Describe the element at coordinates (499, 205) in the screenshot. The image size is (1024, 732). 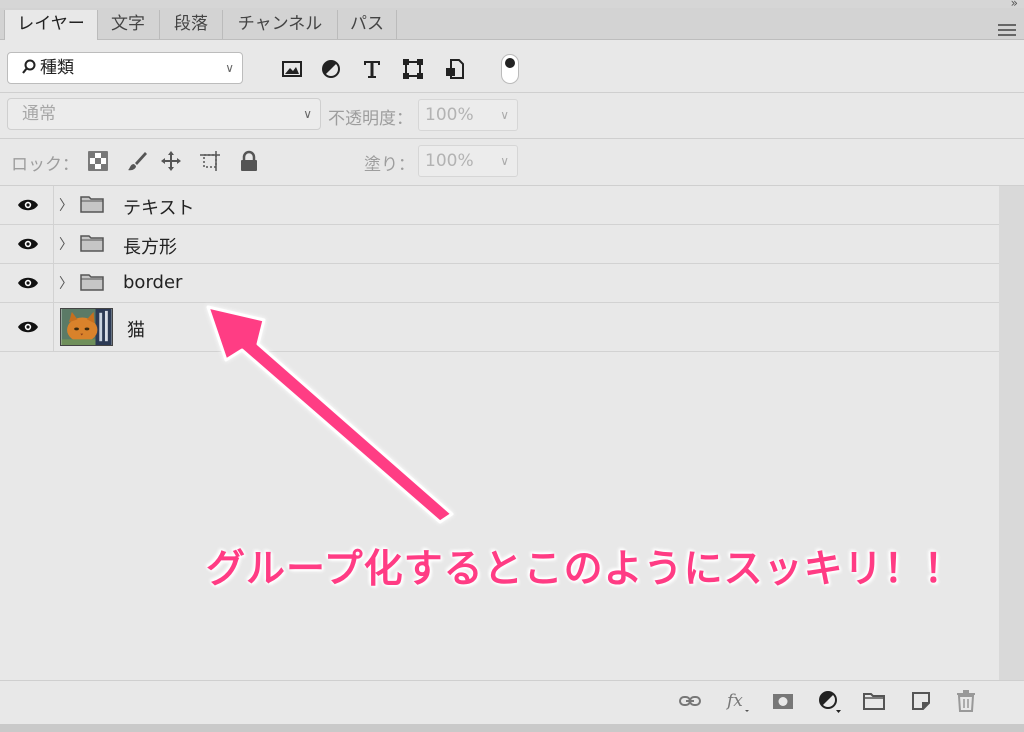
I see `layer-row-text: 〉 テキスト` at that location.